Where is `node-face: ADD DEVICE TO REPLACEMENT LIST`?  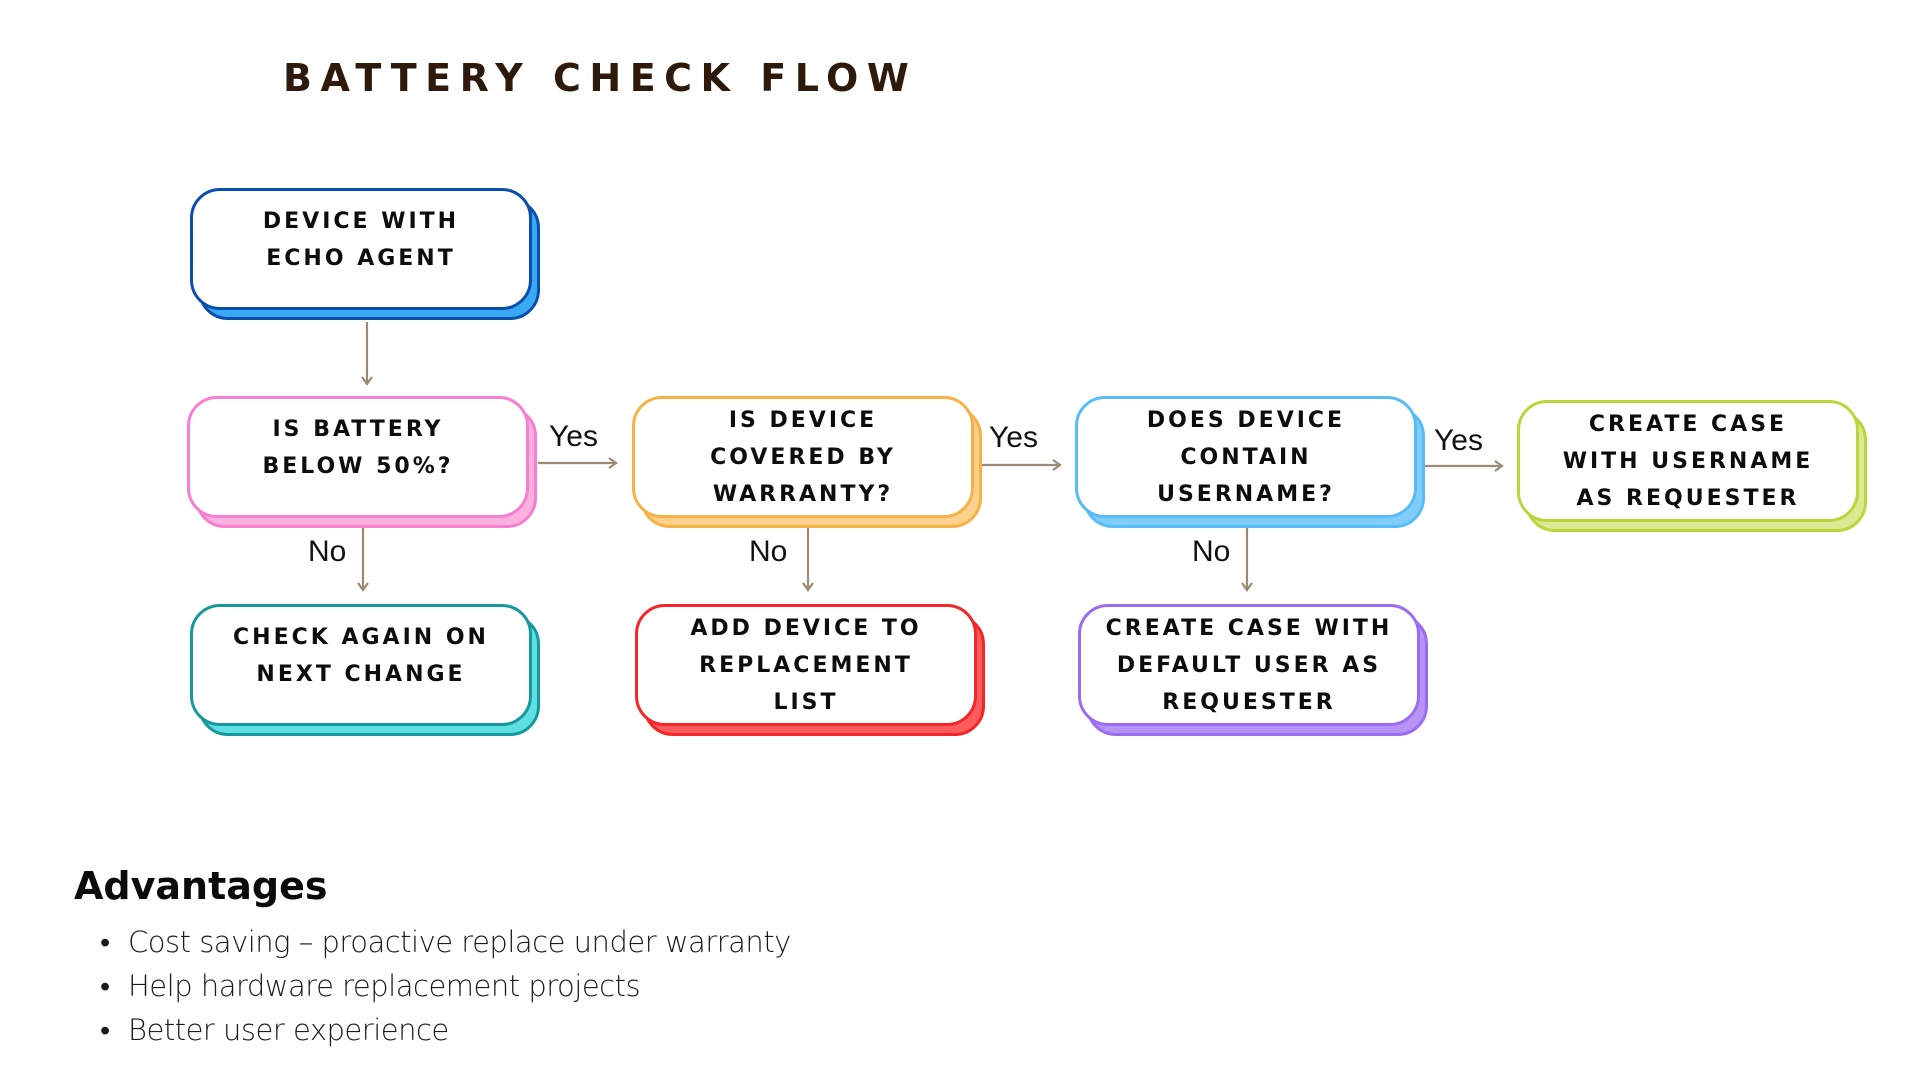 node-face: ADD DEVICE TO REPLACEMENT LIST is located at coordinates (806, 665).